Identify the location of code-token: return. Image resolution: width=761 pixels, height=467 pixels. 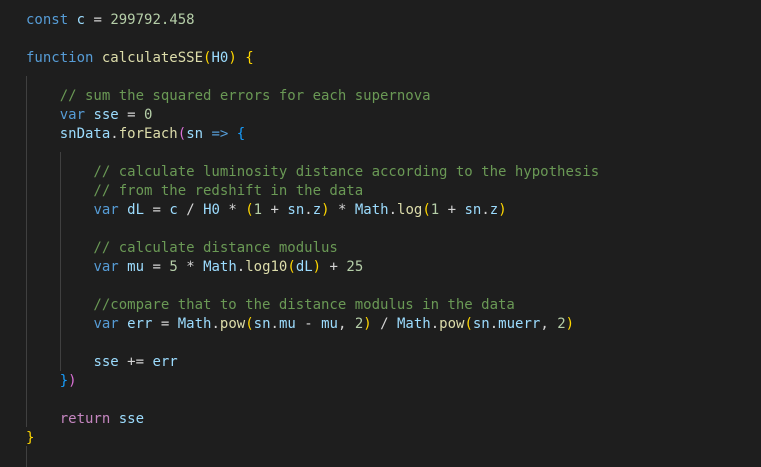
(85, 419).